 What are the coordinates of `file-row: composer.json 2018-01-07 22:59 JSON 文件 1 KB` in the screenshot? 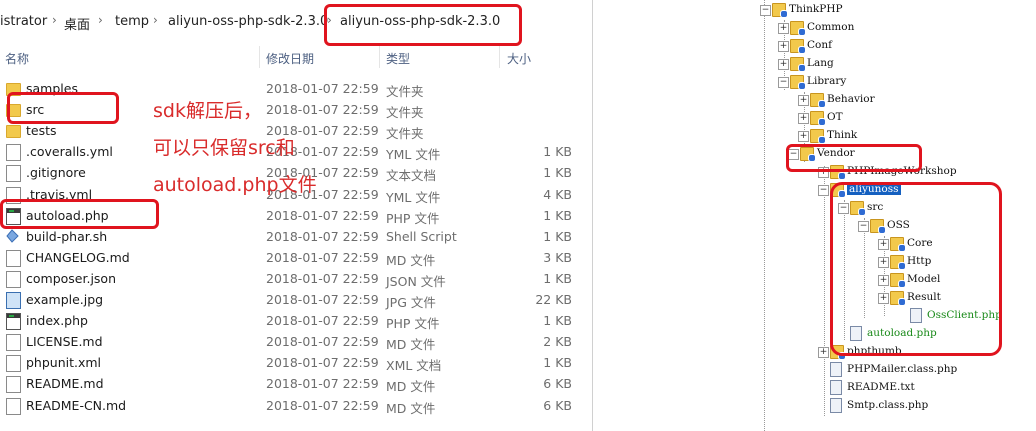 It's located at (296, 278).